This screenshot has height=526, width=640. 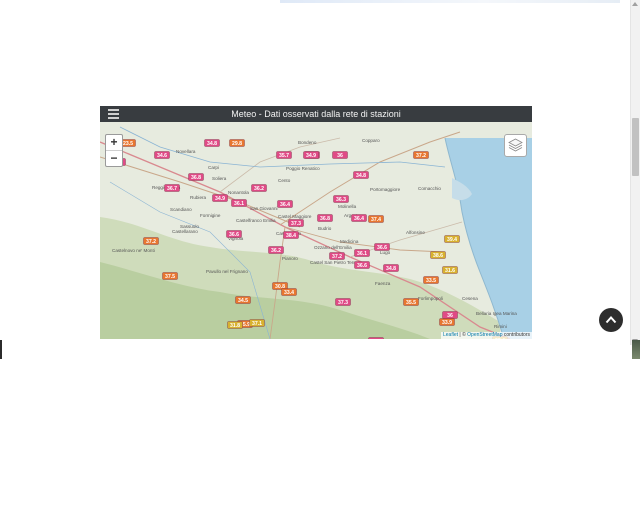 I want to click on station-reading: 34.5, so click(x=243, y=301).